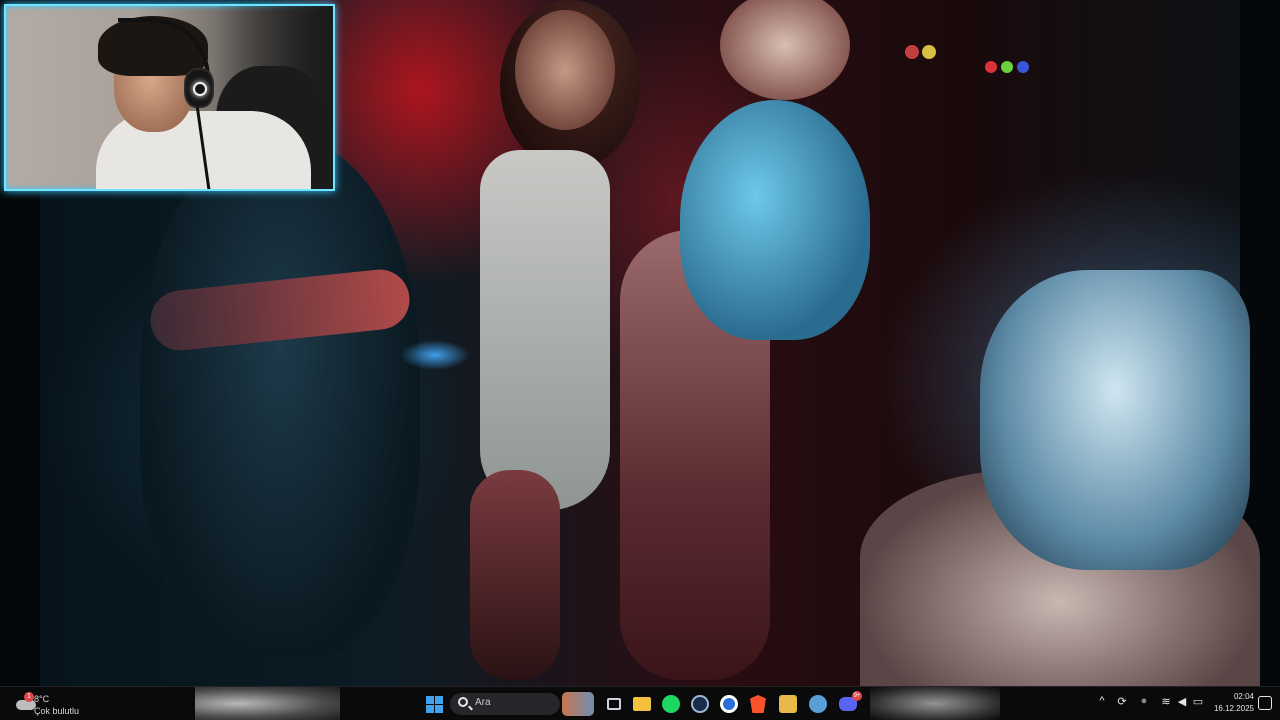 The height and width of the screenshot is (720, 1280). I want to click on cloud-icon: 1, so click(25, 702).